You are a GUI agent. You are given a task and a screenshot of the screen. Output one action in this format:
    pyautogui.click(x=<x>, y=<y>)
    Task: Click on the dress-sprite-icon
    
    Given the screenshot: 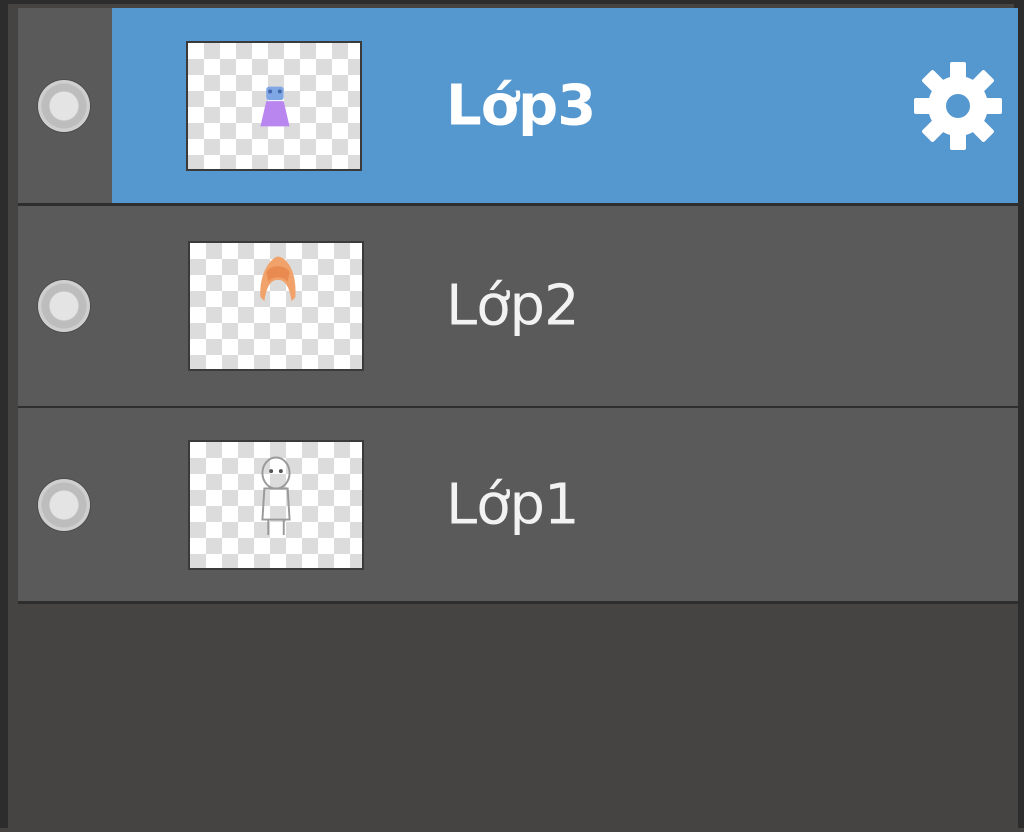 What is the action you would take?
    pyautogui.click(x=275, y=106)
    